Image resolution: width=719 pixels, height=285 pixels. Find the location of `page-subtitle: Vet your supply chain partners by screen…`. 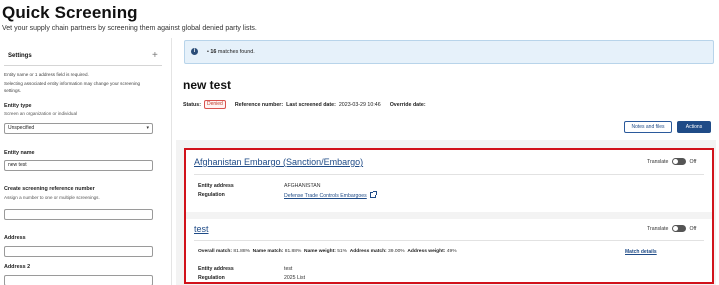

page-subtitle: Vet your supply chain partners by screen… is located at coordinates (129, 28).